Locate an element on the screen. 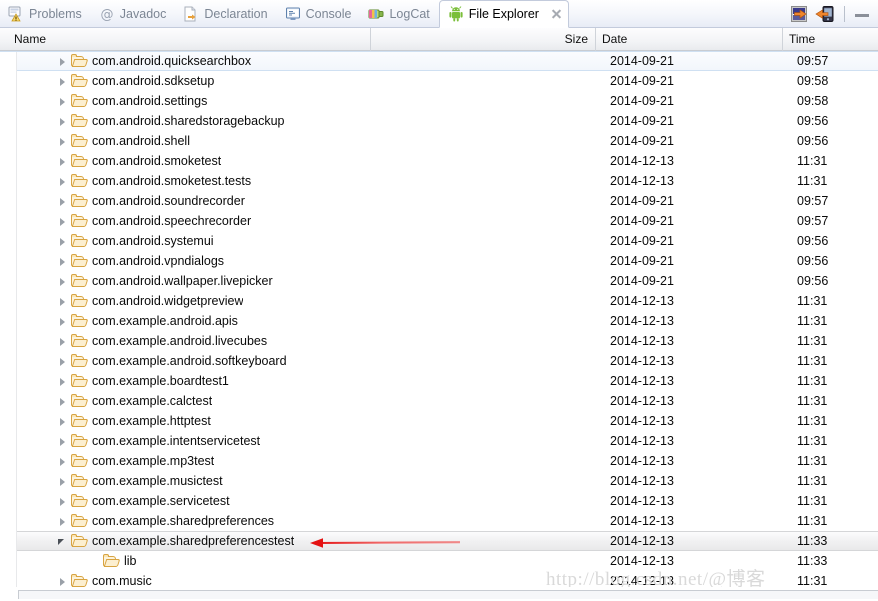  cell-name: com.android.quicksearchbox is located at coordinates (185, 61).